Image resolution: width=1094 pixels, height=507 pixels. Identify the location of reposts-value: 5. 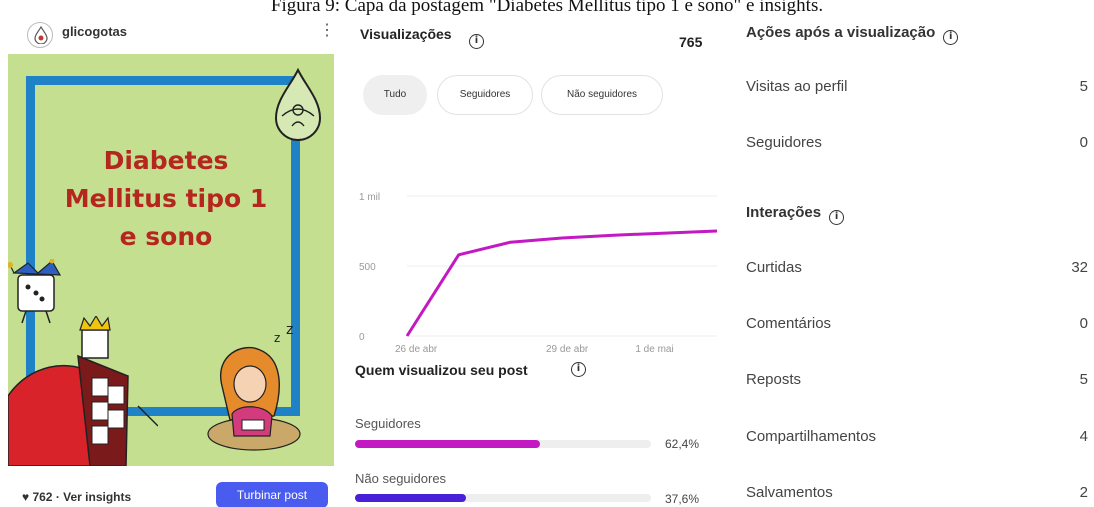
(1083, 379).